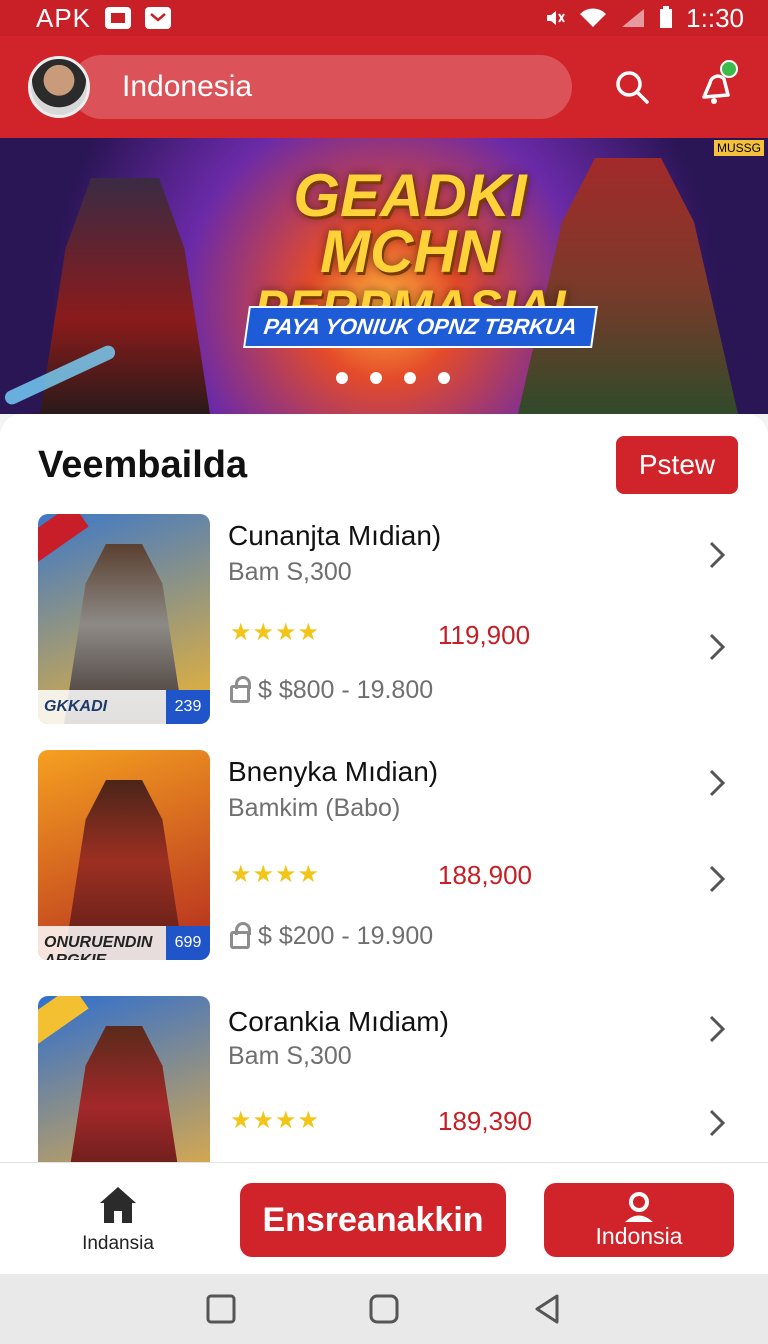 This screenshot has height=1344, width=768. Describe the element at coordinates (716, 86) in the screenshot. I see `notifications-button` at that location.